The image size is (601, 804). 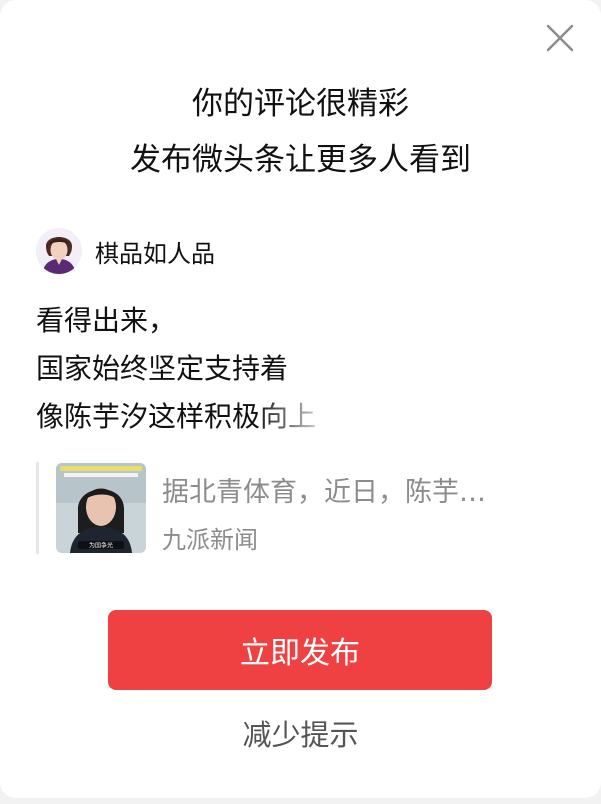 I want to click on comment-line-3: 像陈芋汐这样积极向上, so click(x=201, y=417).